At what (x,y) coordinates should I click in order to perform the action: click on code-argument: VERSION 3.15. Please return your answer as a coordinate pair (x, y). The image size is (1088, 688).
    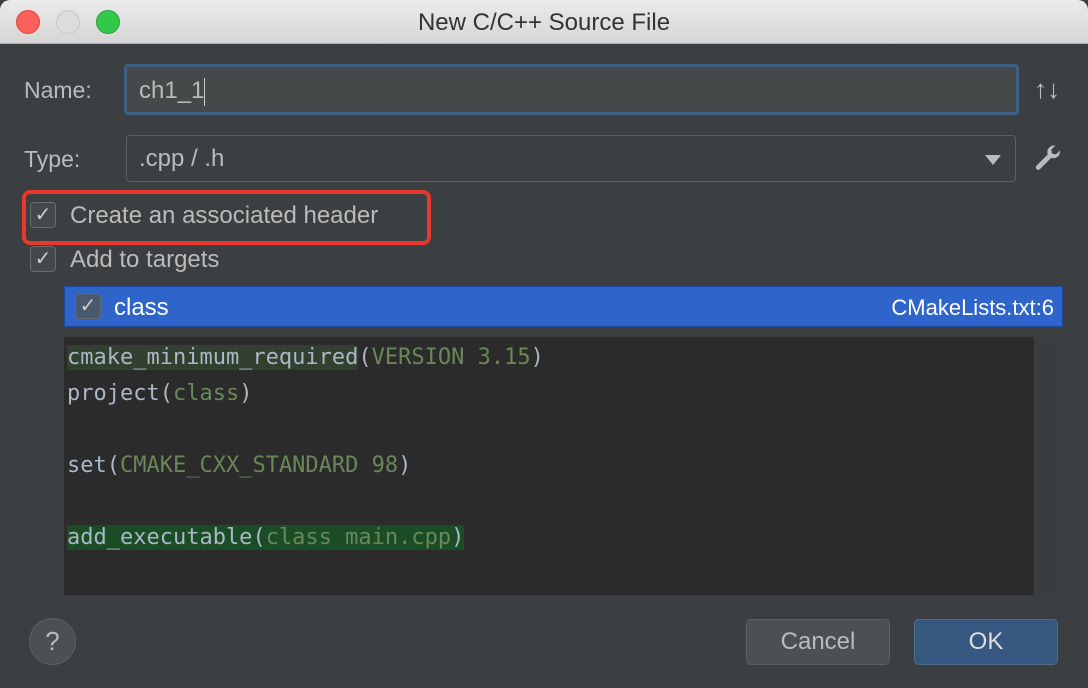
    Looking at the image, I should click on (451, 357).